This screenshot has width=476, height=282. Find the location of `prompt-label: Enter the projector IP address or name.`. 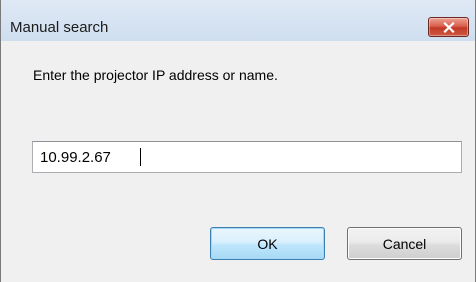

prompt-label: Enter the projector IP address or name. is located at coordinates (155, 75).